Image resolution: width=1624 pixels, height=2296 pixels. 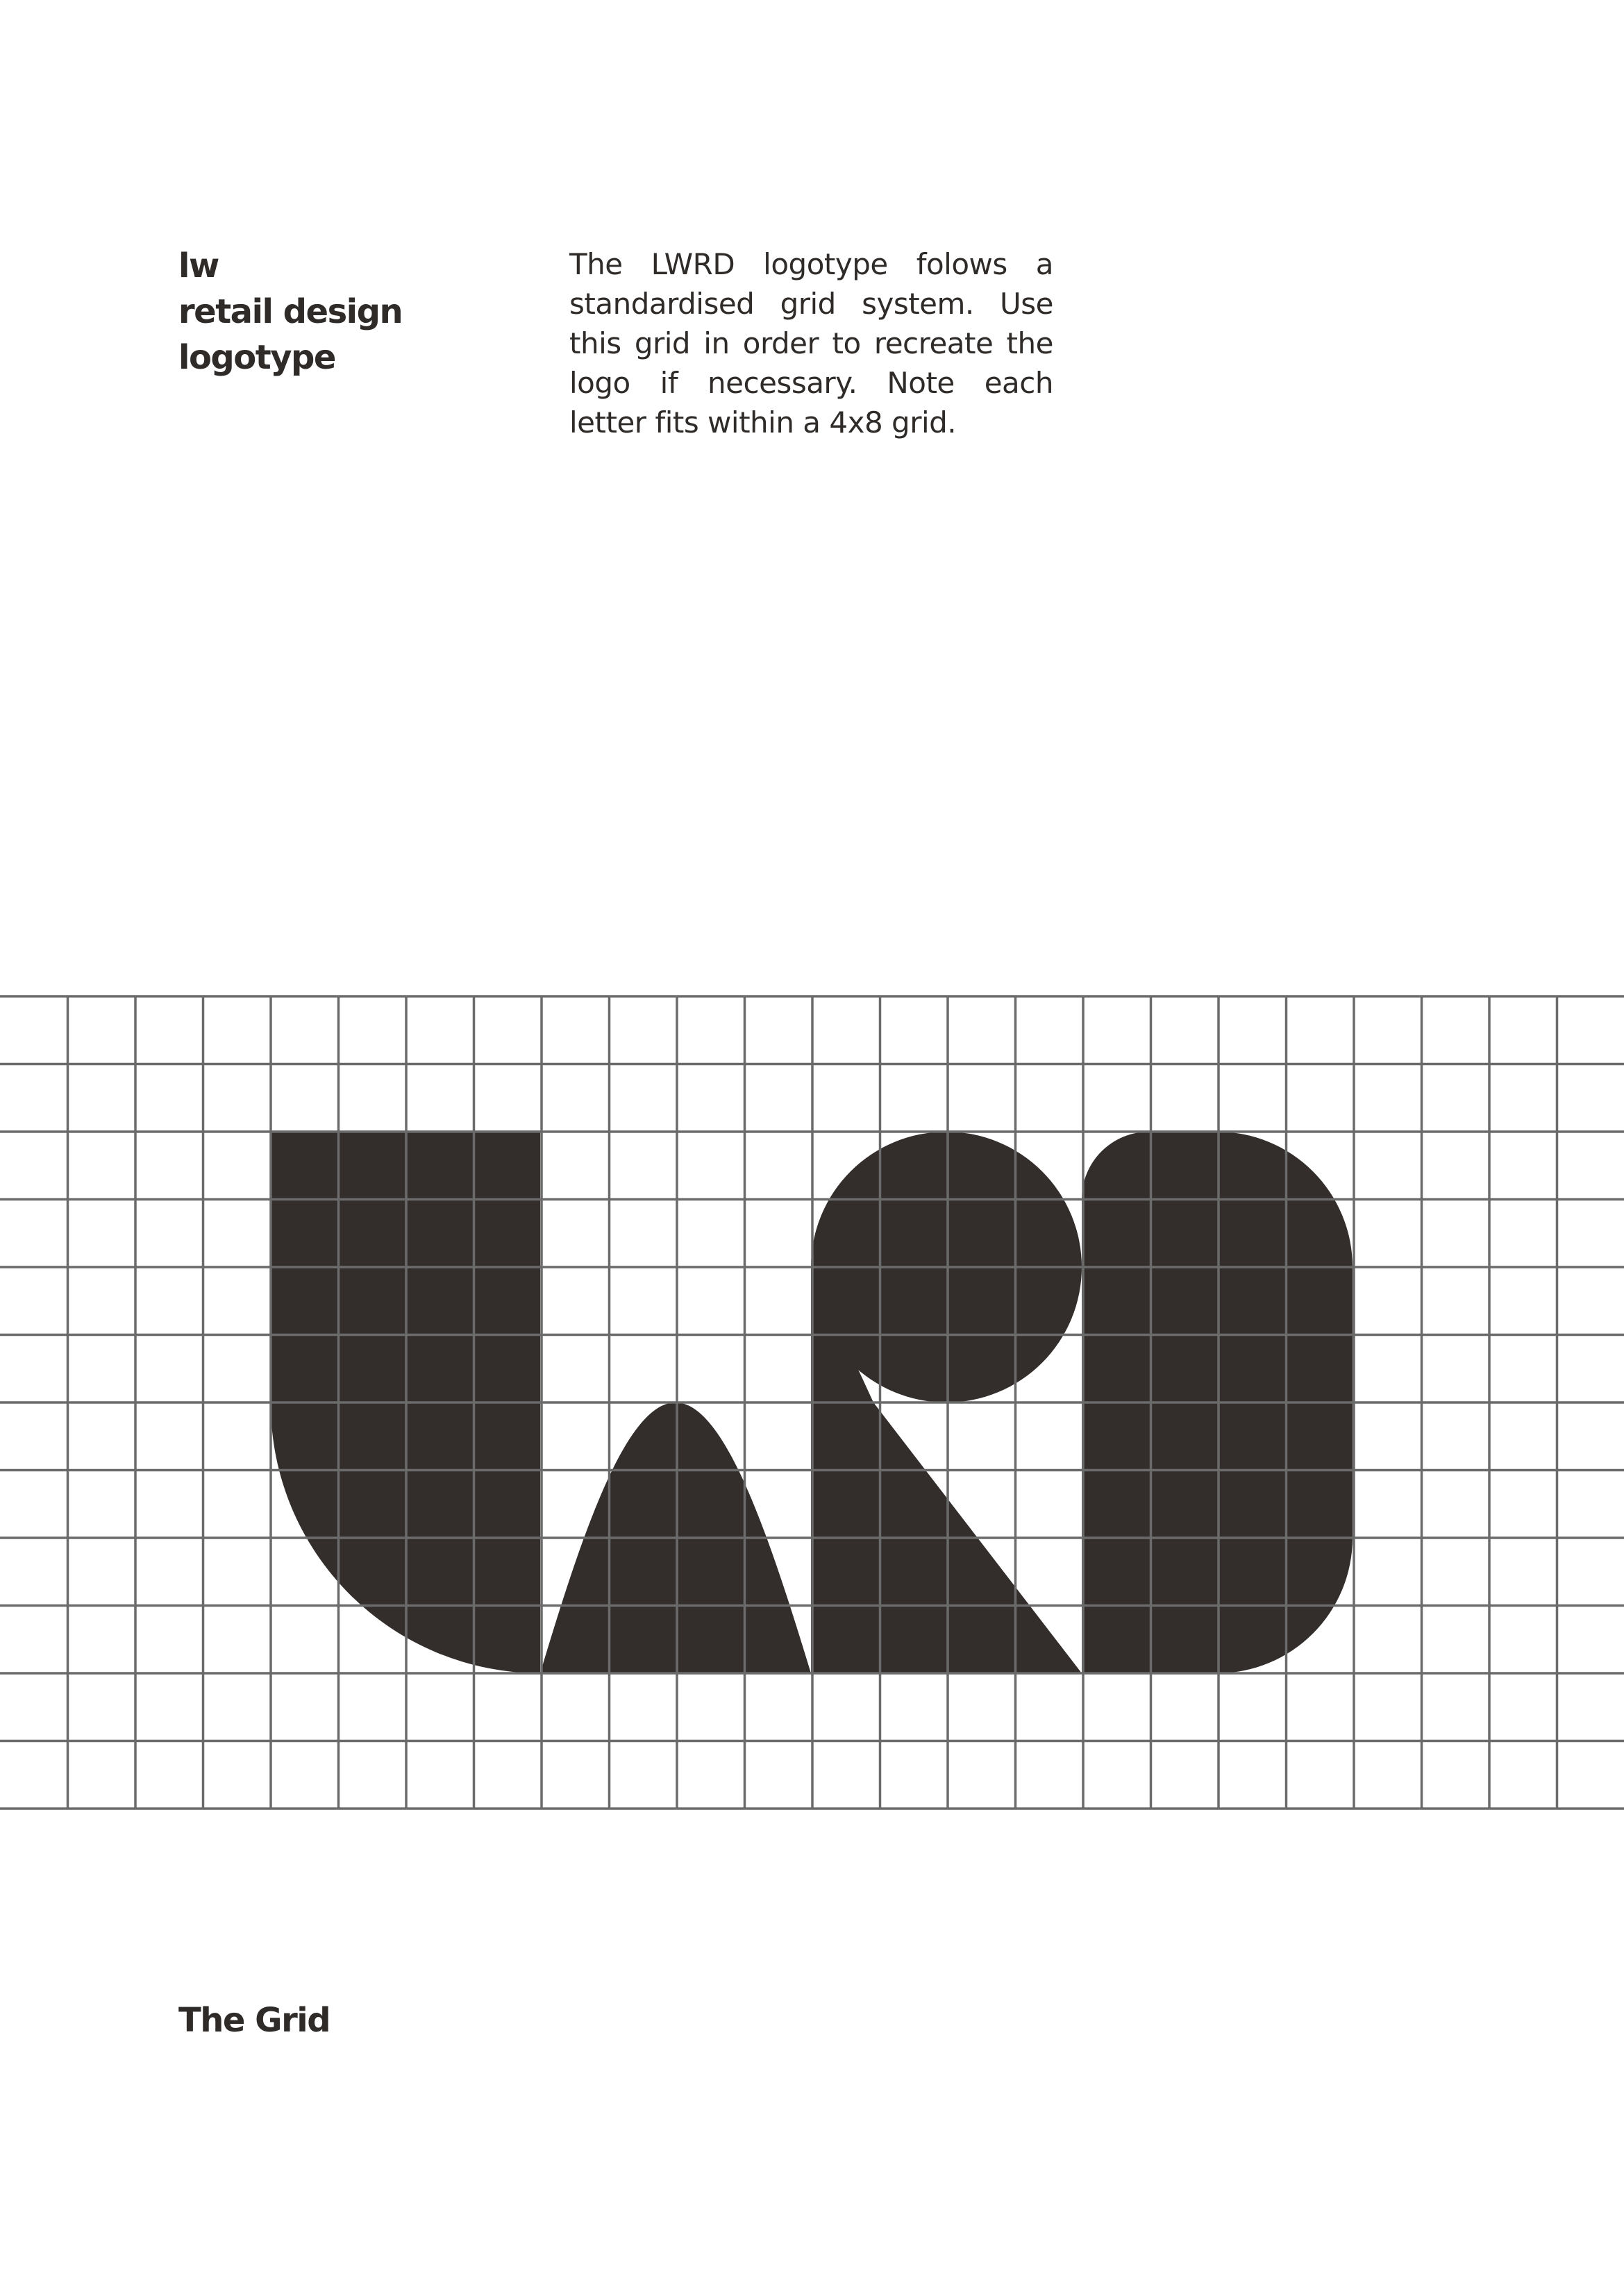 I want to click on heading-line-logotype: logotype, so click(x=257, y=357).